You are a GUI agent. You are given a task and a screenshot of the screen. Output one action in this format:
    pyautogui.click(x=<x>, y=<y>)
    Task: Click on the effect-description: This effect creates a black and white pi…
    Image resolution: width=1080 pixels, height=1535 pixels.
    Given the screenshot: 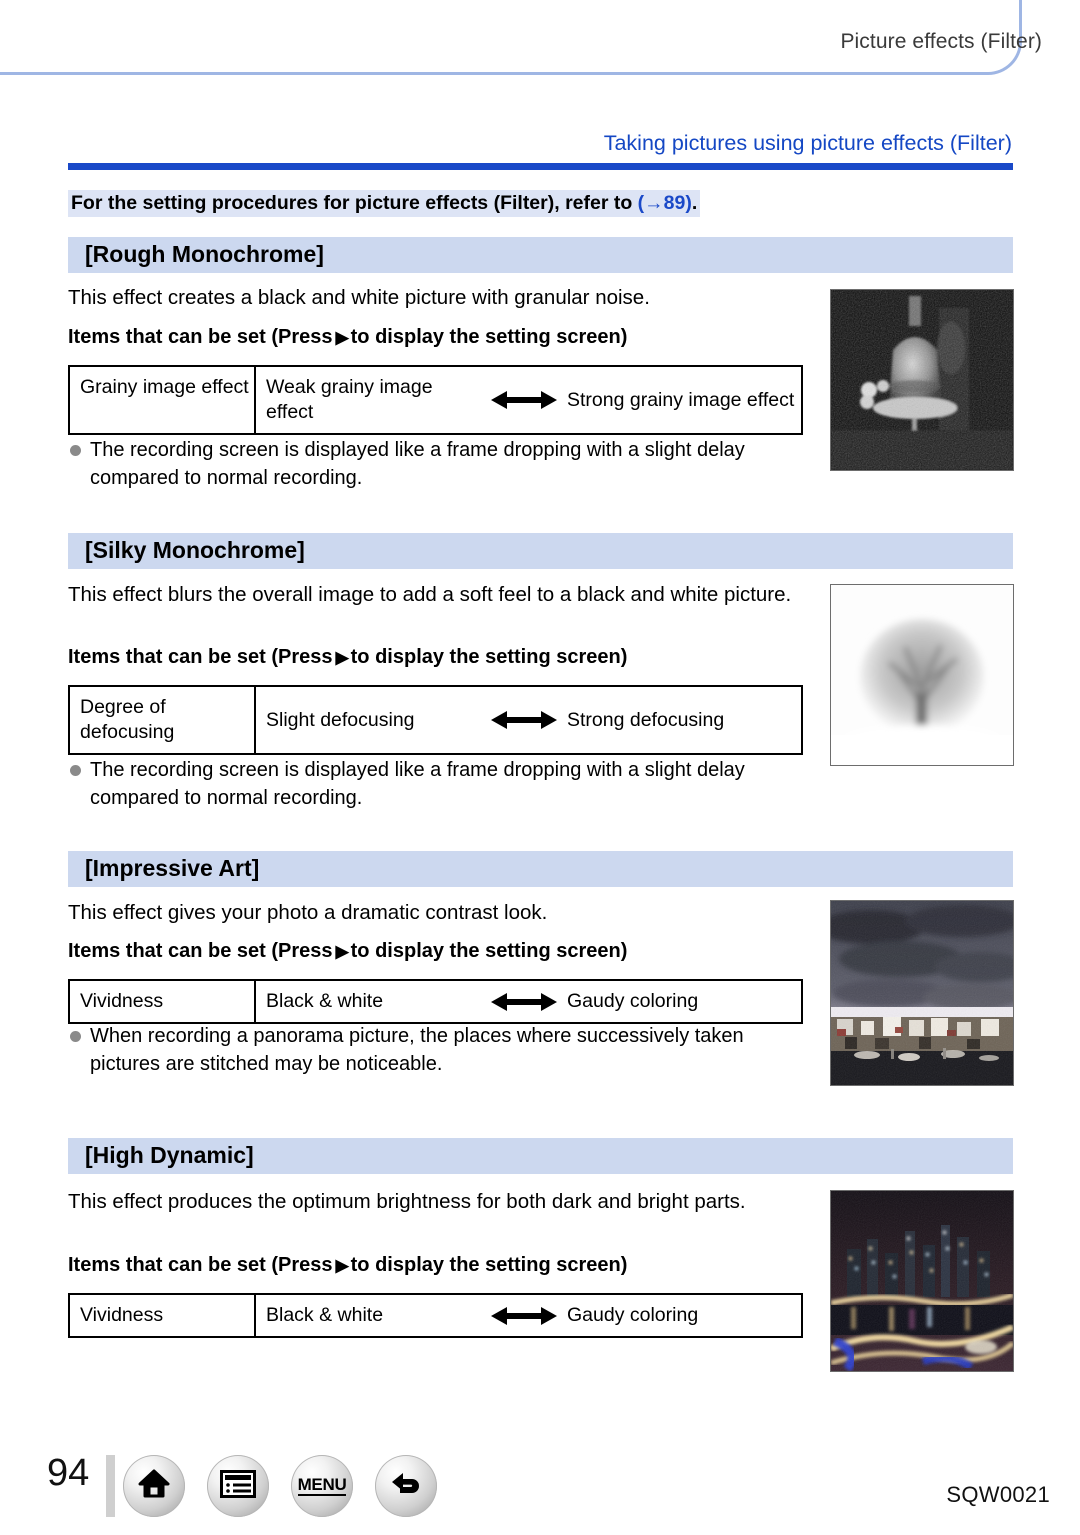 What is the action you would take?
    pyautogui.click(x=359, y=297)
    